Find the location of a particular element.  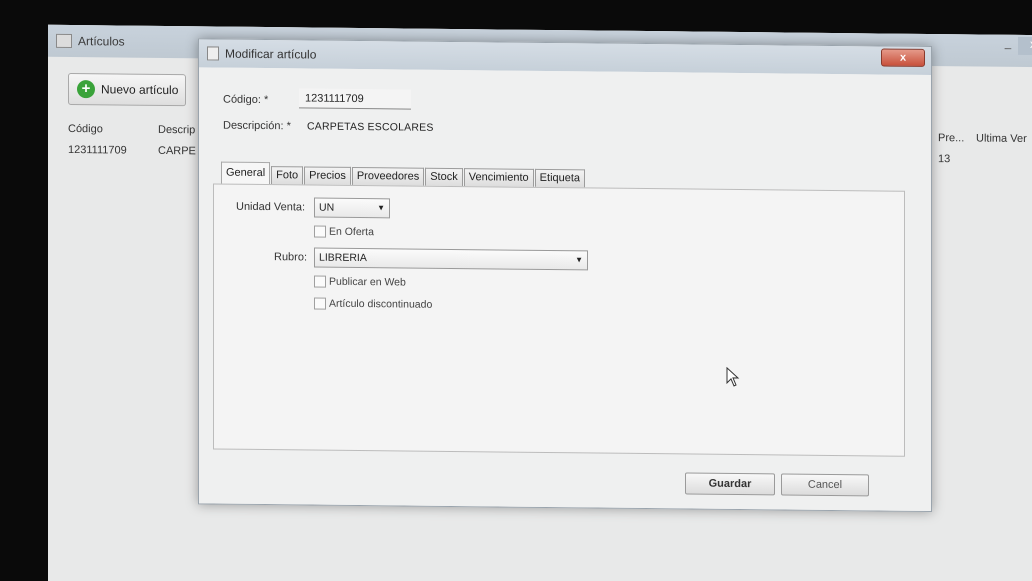

discontinued-row: Artículo discontinuado is located at coordinates (373, 304).